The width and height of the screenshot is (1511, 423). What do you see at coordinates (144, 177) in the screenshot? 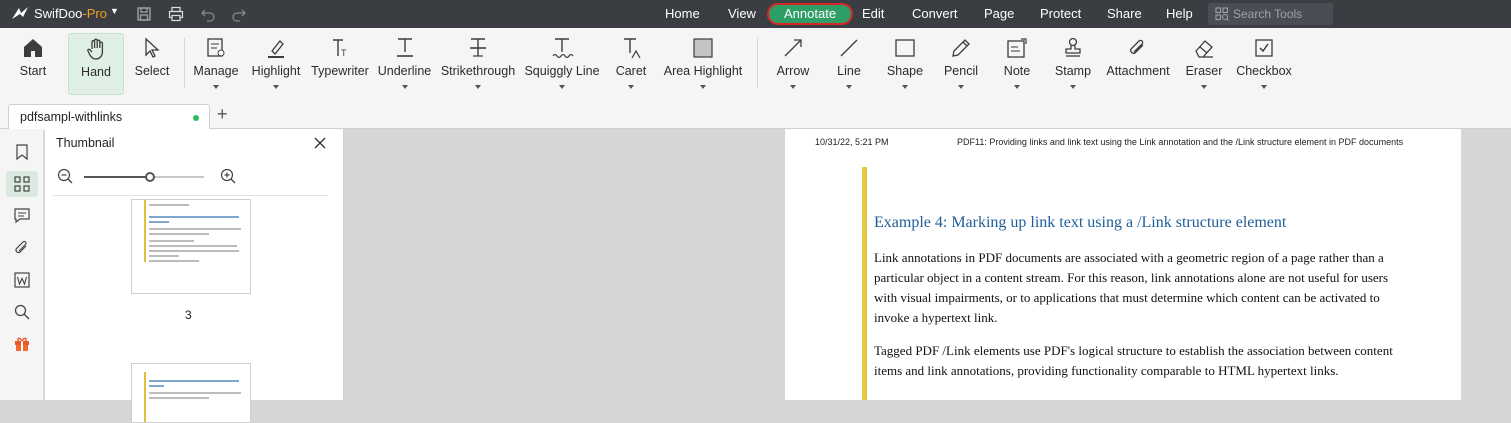
I see `thumbnail-zoom-slider` at bounding box center [144, 177].